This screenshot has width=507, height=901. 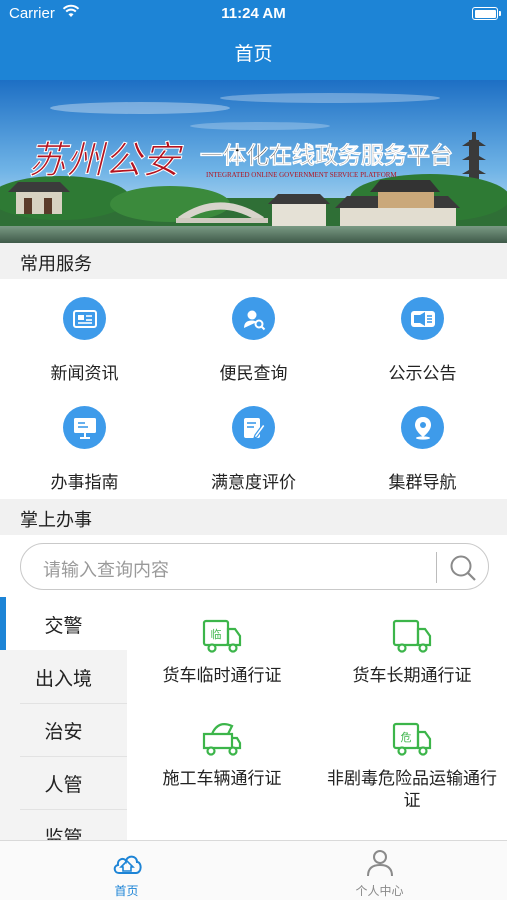 What do you see at coordinates (422, 451) in the screenshot?
I see `service-navigation: 集群导航` at bounding box center [422, 451].